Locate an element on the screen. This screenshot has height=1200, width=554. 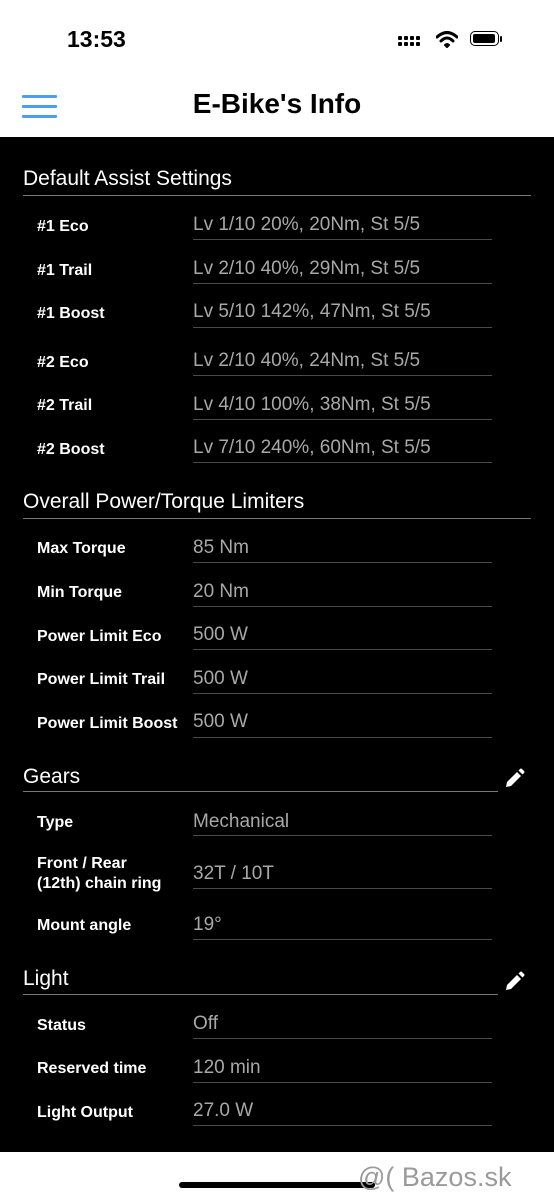
row-value: 20 Nm is located at coordinates (221, 592).